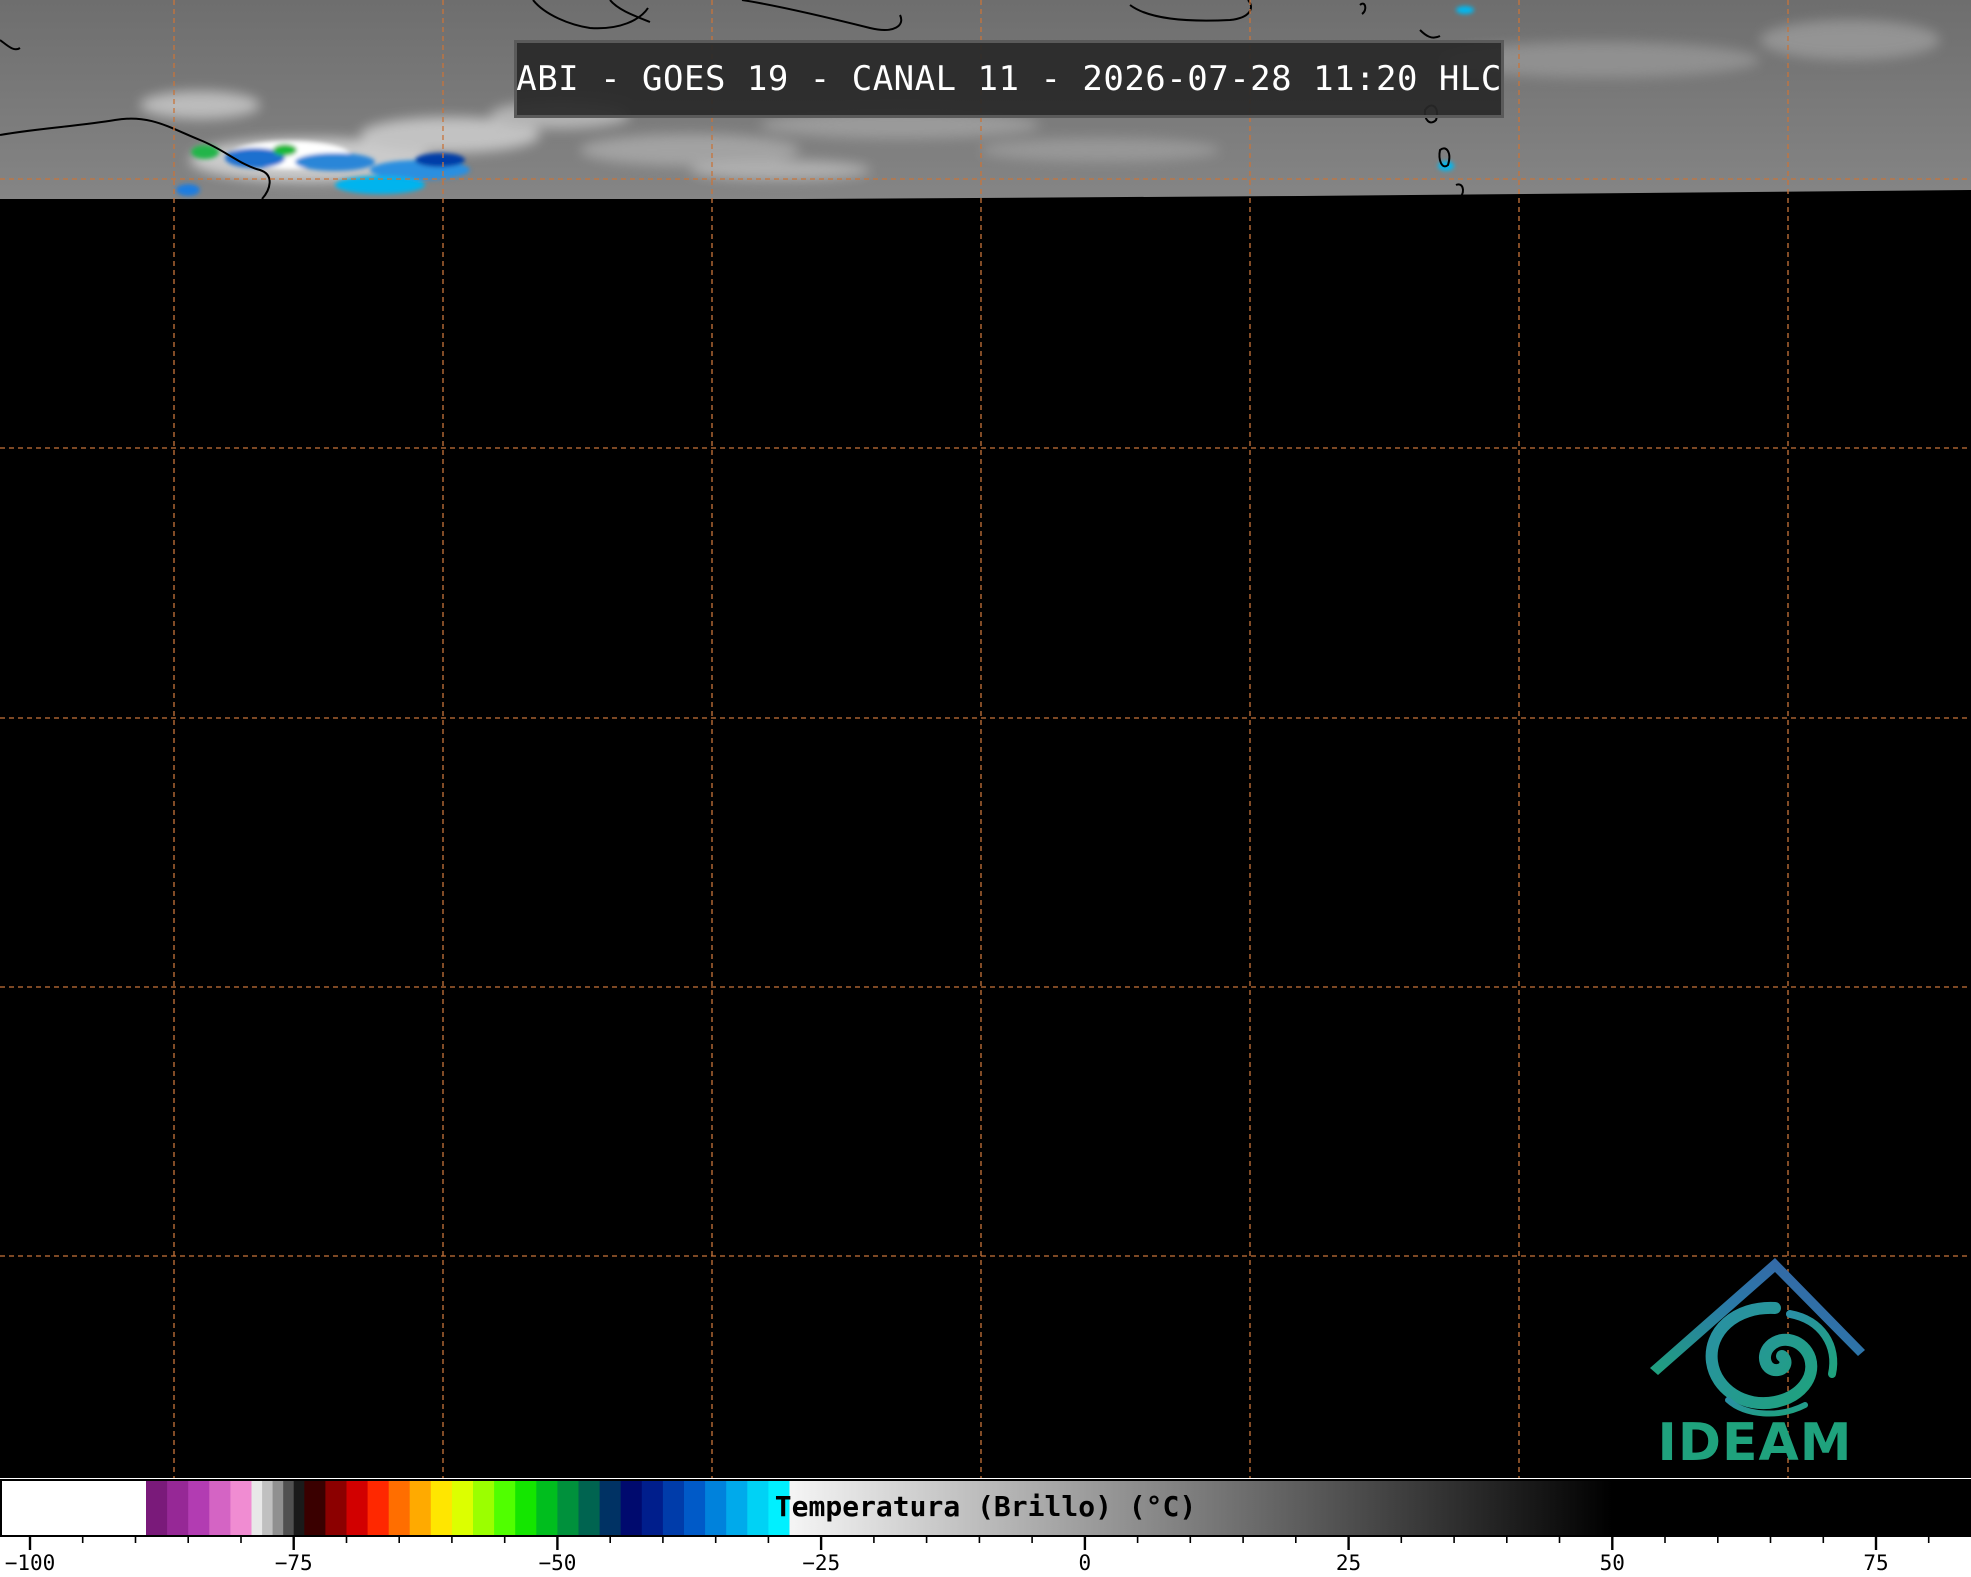  What do you see at coordinates (1876, 1563) in the screenshot?
I see `colorbar-tick-label: 75` at bounding box center [1876, 1563].